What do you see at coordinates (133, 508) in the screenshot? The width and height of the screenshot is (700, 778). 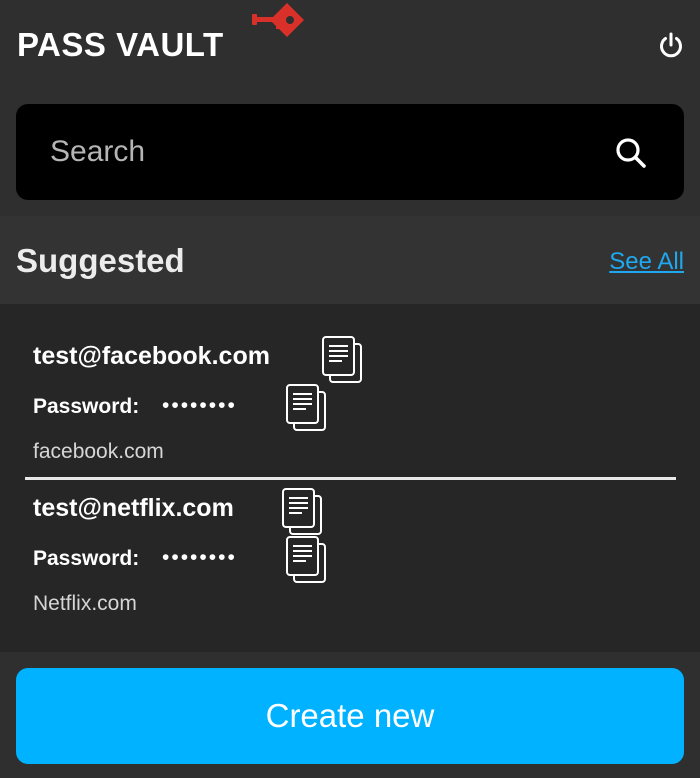 I see `entry-username: test@netflix.com` at bounding box center [133, 508].